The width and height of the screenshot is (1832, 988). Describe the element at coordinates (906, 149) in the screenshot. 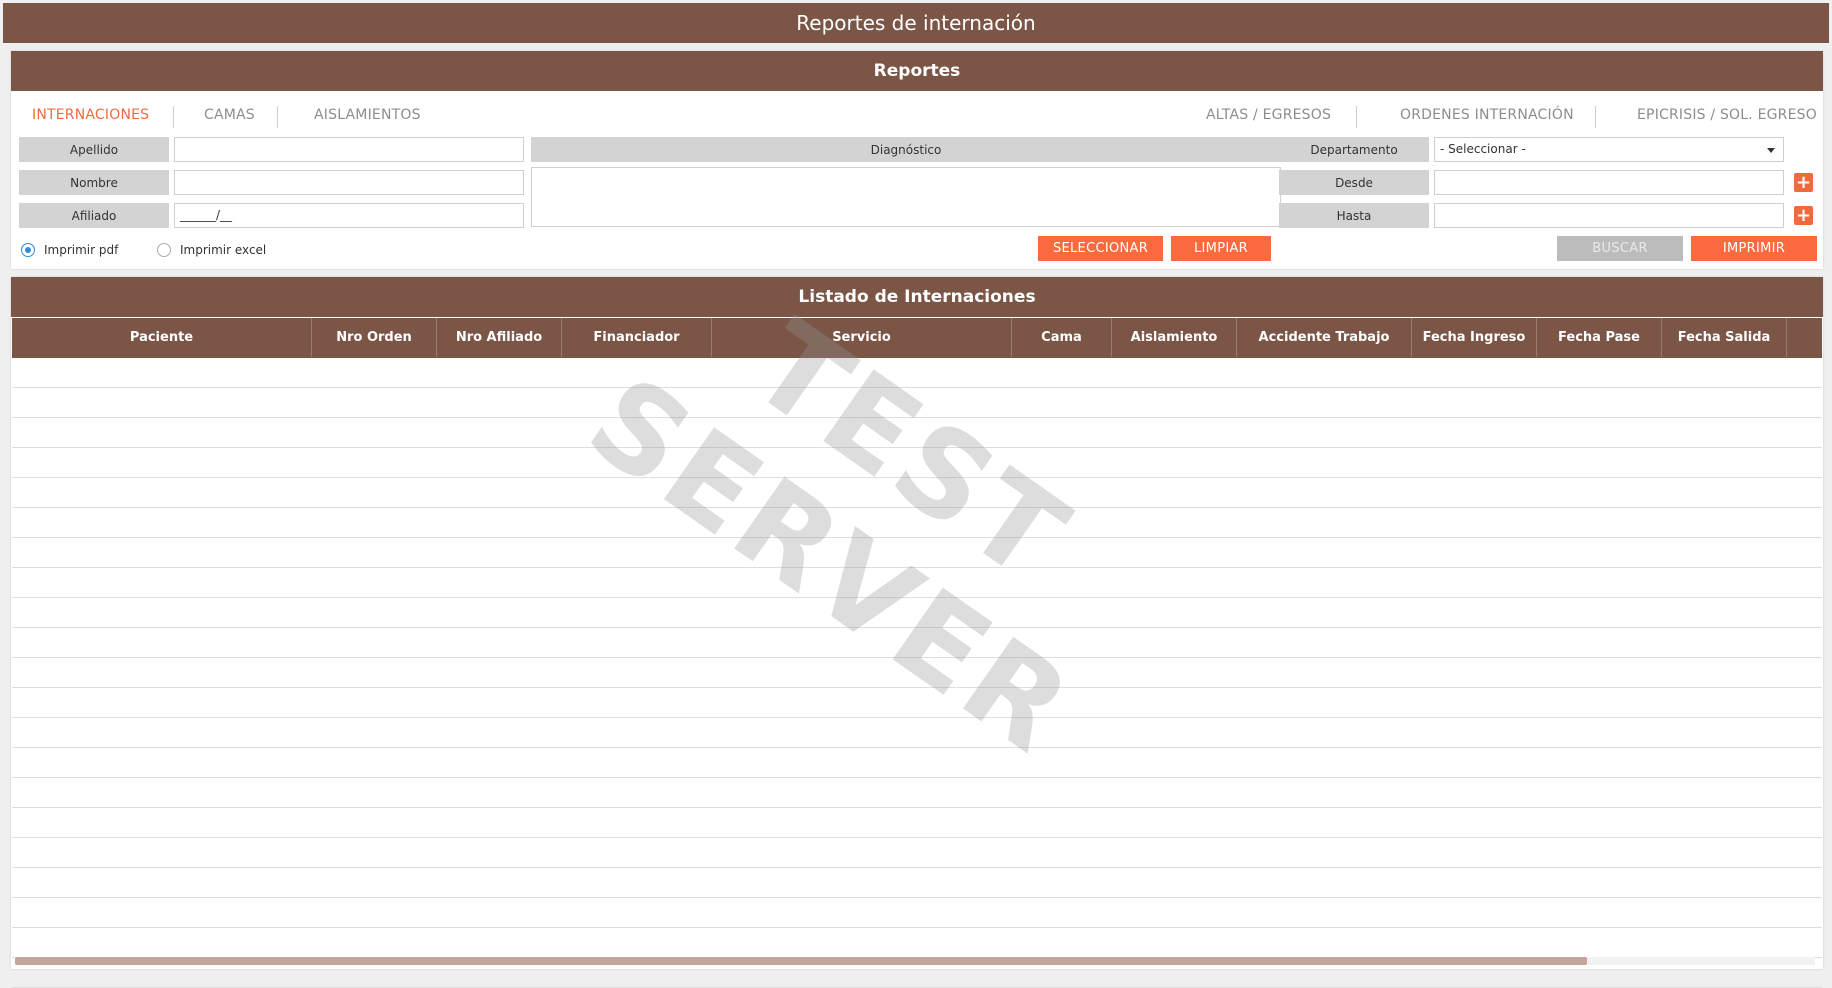

I see `diagnostico-label: Diagnóstico` at that location.